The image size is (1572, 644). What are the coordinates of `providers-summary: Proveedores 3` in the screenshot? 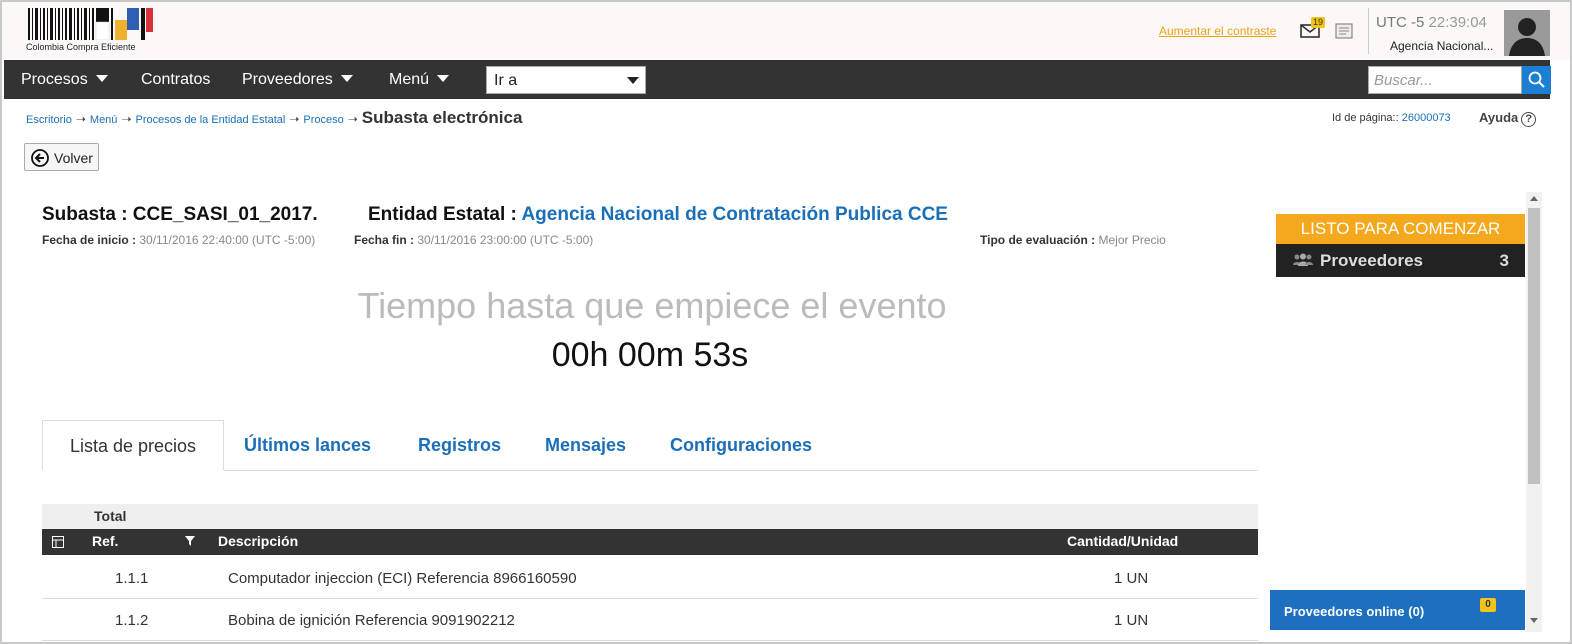 It's located at (1400, 260).